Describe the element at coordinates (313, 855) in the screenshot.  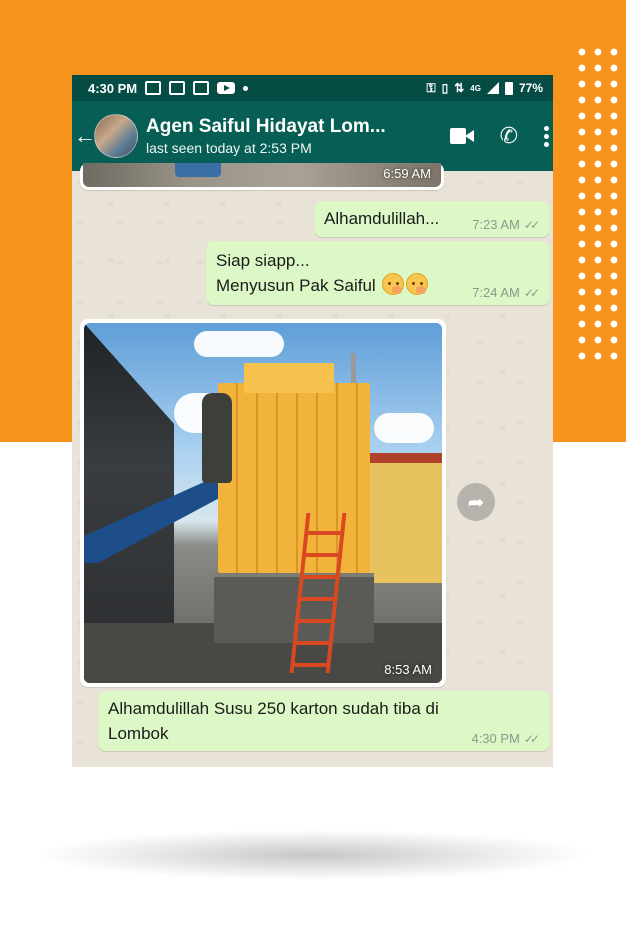
I see `phone-shadow` at that location.